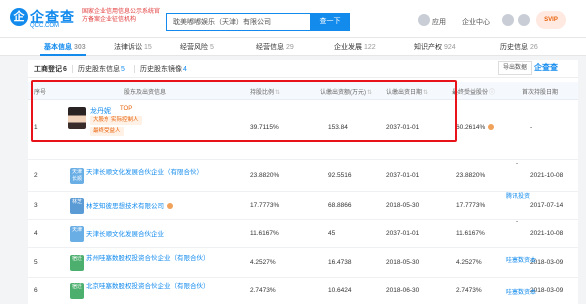 The image size is (586, 304). I want to click on brand-mark: 企查查, so click(546, 67).